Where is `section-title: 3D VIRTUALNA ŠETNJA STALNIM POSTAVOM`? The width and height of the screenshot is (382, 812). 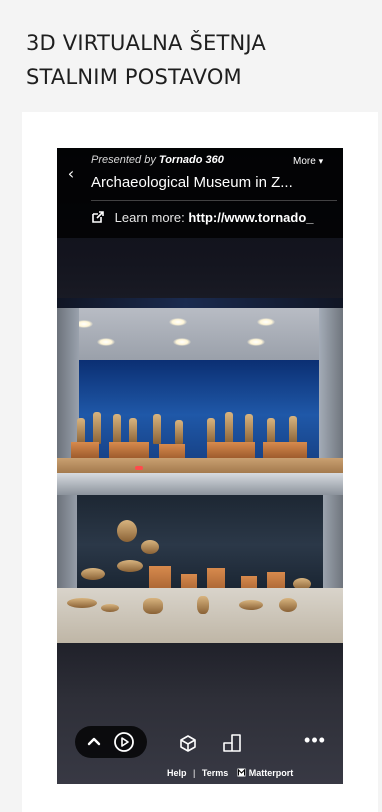 section-title: 3D VIRTUALNA ŠETNJA STALNIM POSTAVOM is located at coordinates (146, 60).